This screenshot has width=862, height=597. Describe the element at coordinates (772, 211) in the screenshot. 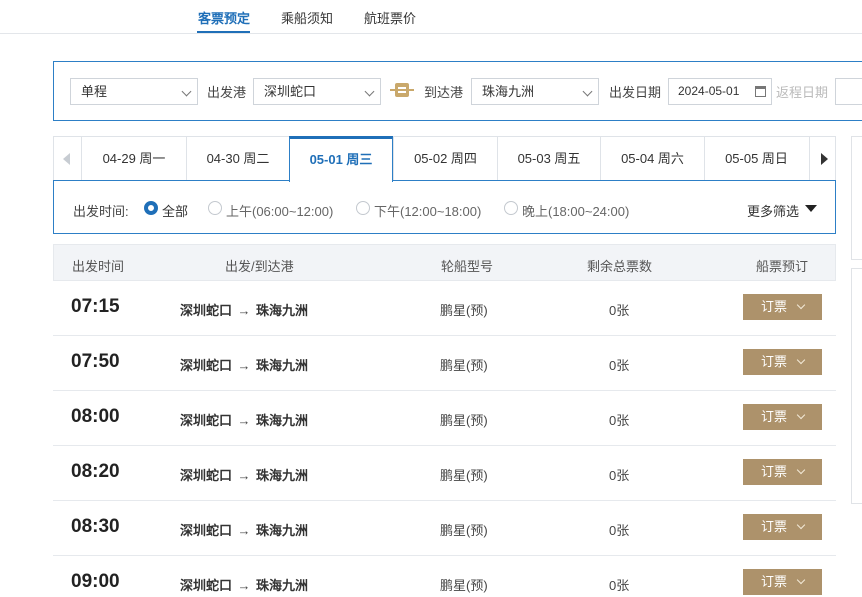

I see `more-filters-label: 更多筛选` at that location.